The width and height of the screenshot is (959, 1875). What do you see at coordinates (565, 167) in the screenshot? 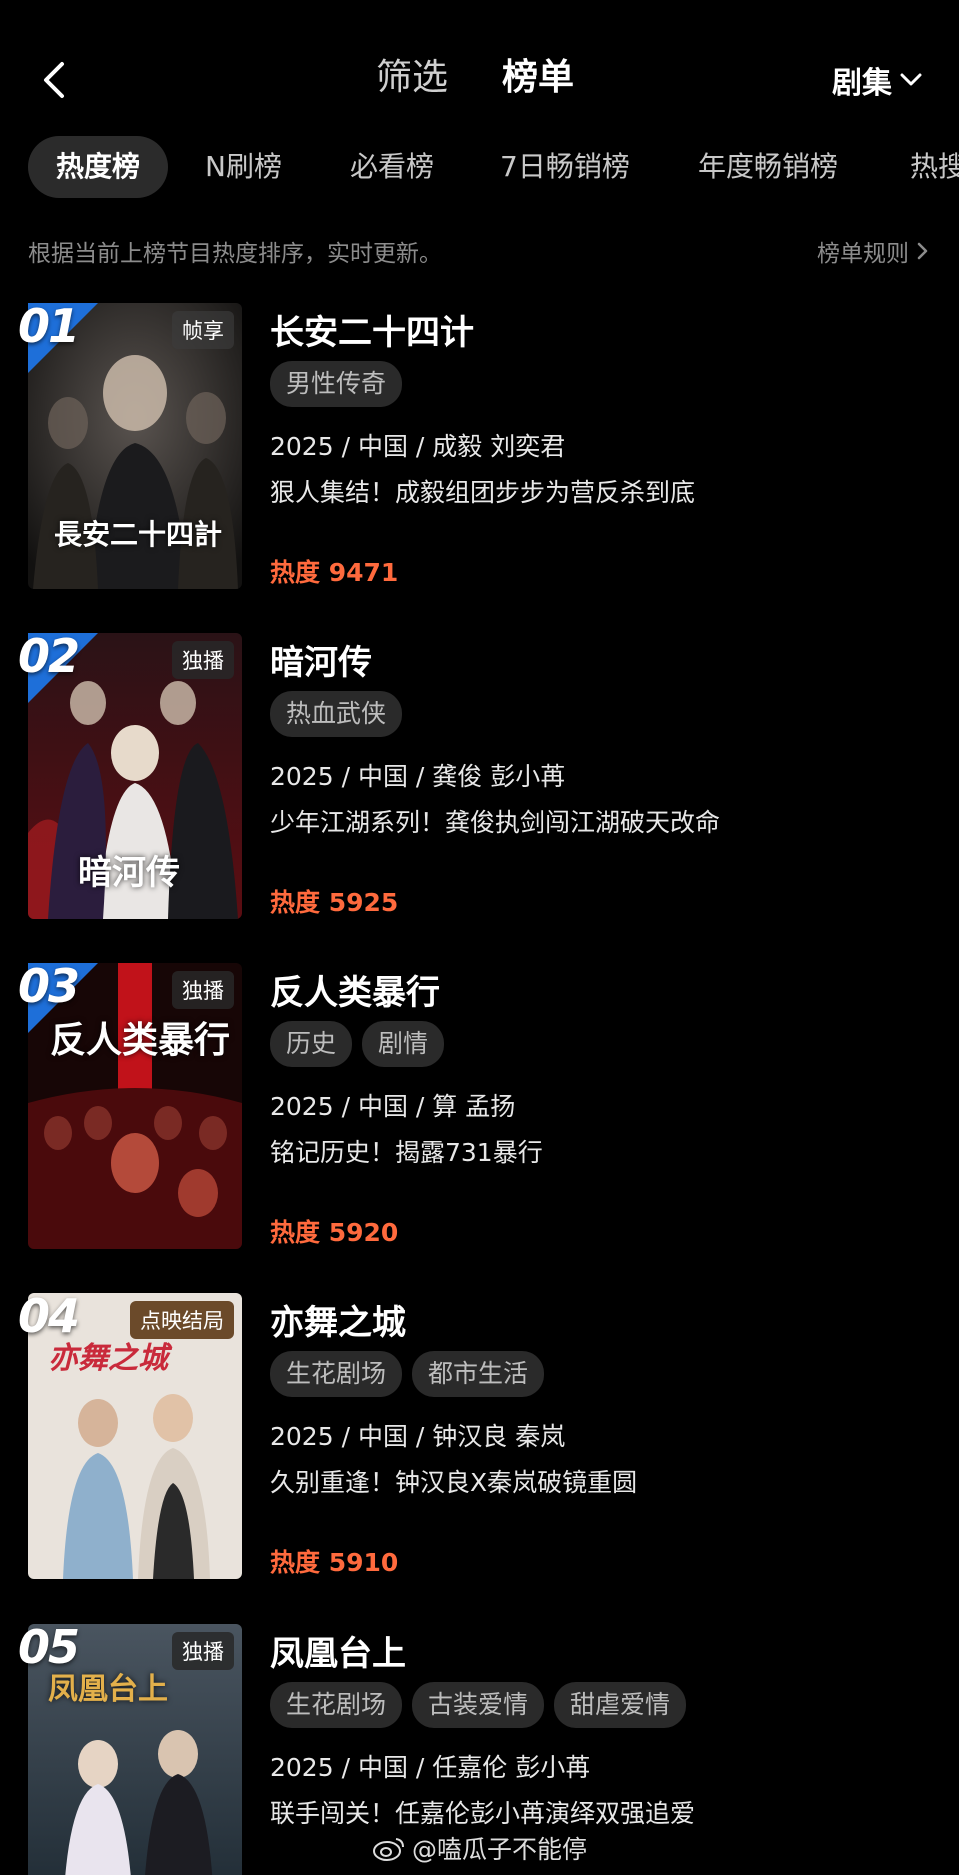
I see `subtab-7day-bestseller: 7日畅销榜` at bounding box center [565, 167].